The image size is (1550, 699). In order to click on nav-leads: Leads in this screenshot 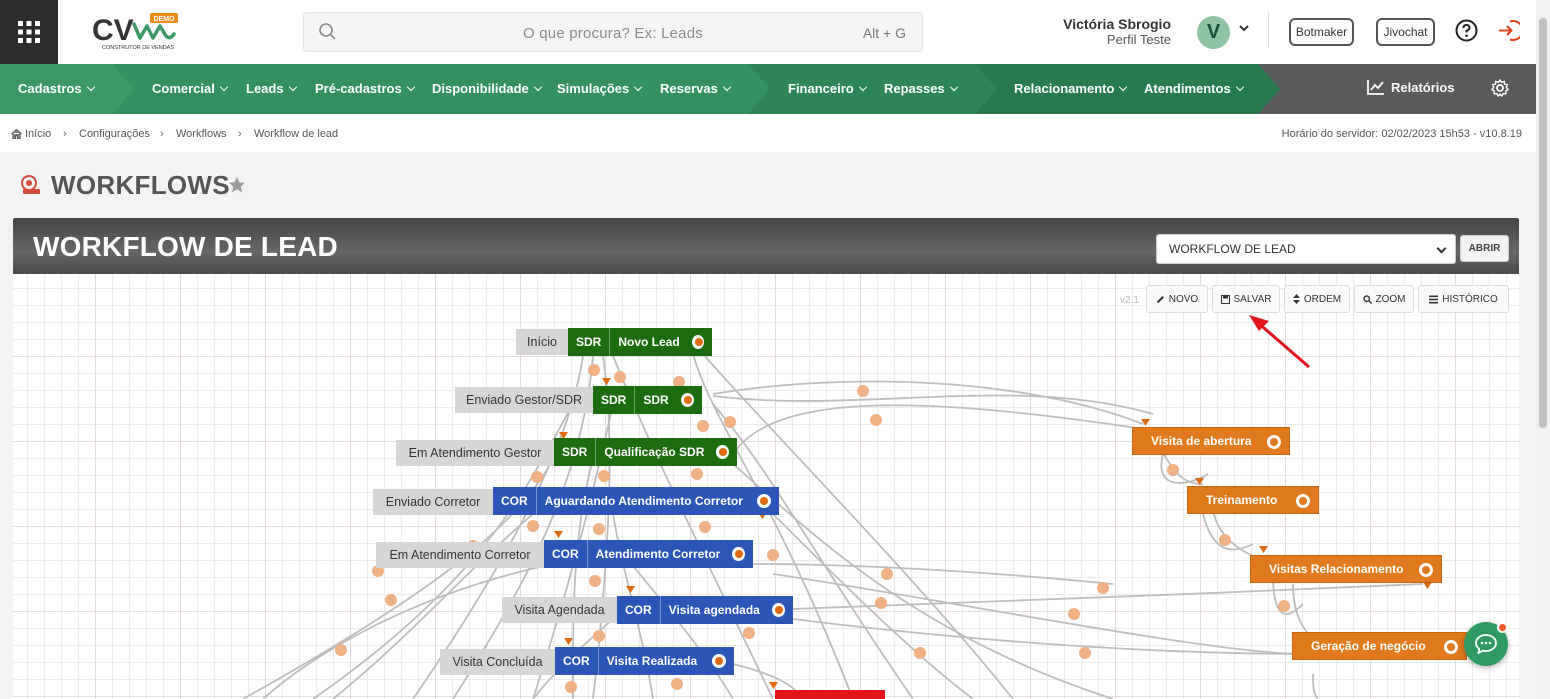, I will do `click(271, 88)`.